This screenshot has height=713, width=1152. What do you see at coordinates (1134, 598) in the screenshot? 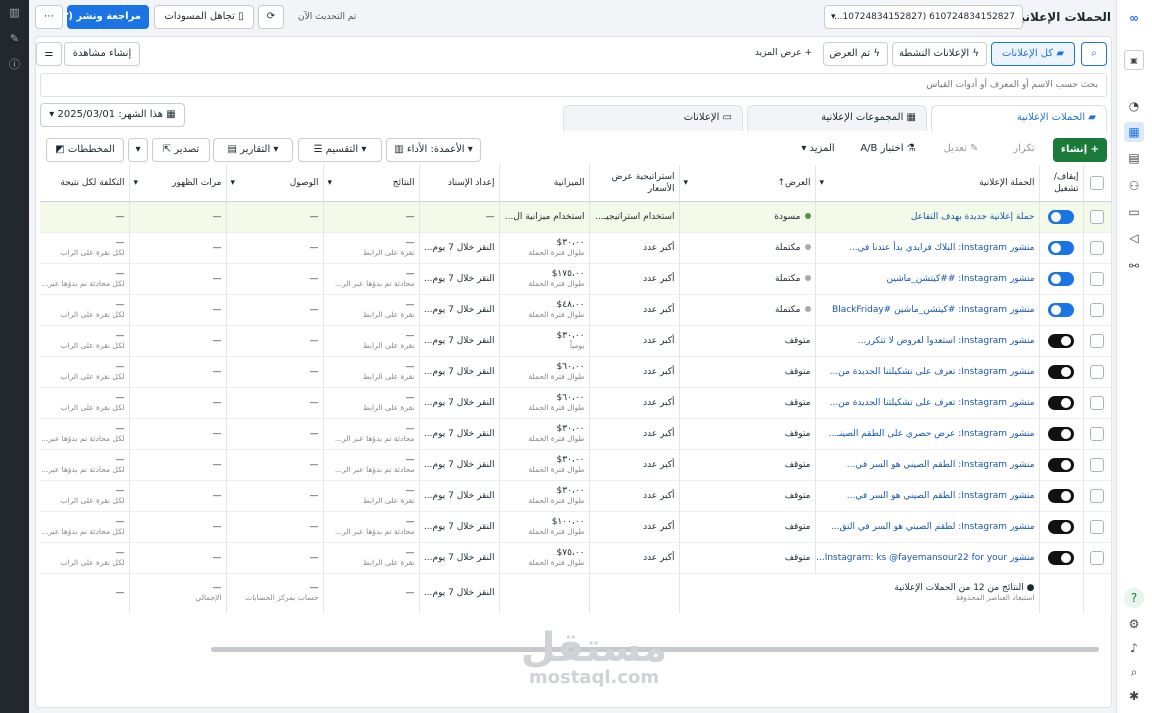
I see `help-icon: ?` at bounding box center [1134, 598].